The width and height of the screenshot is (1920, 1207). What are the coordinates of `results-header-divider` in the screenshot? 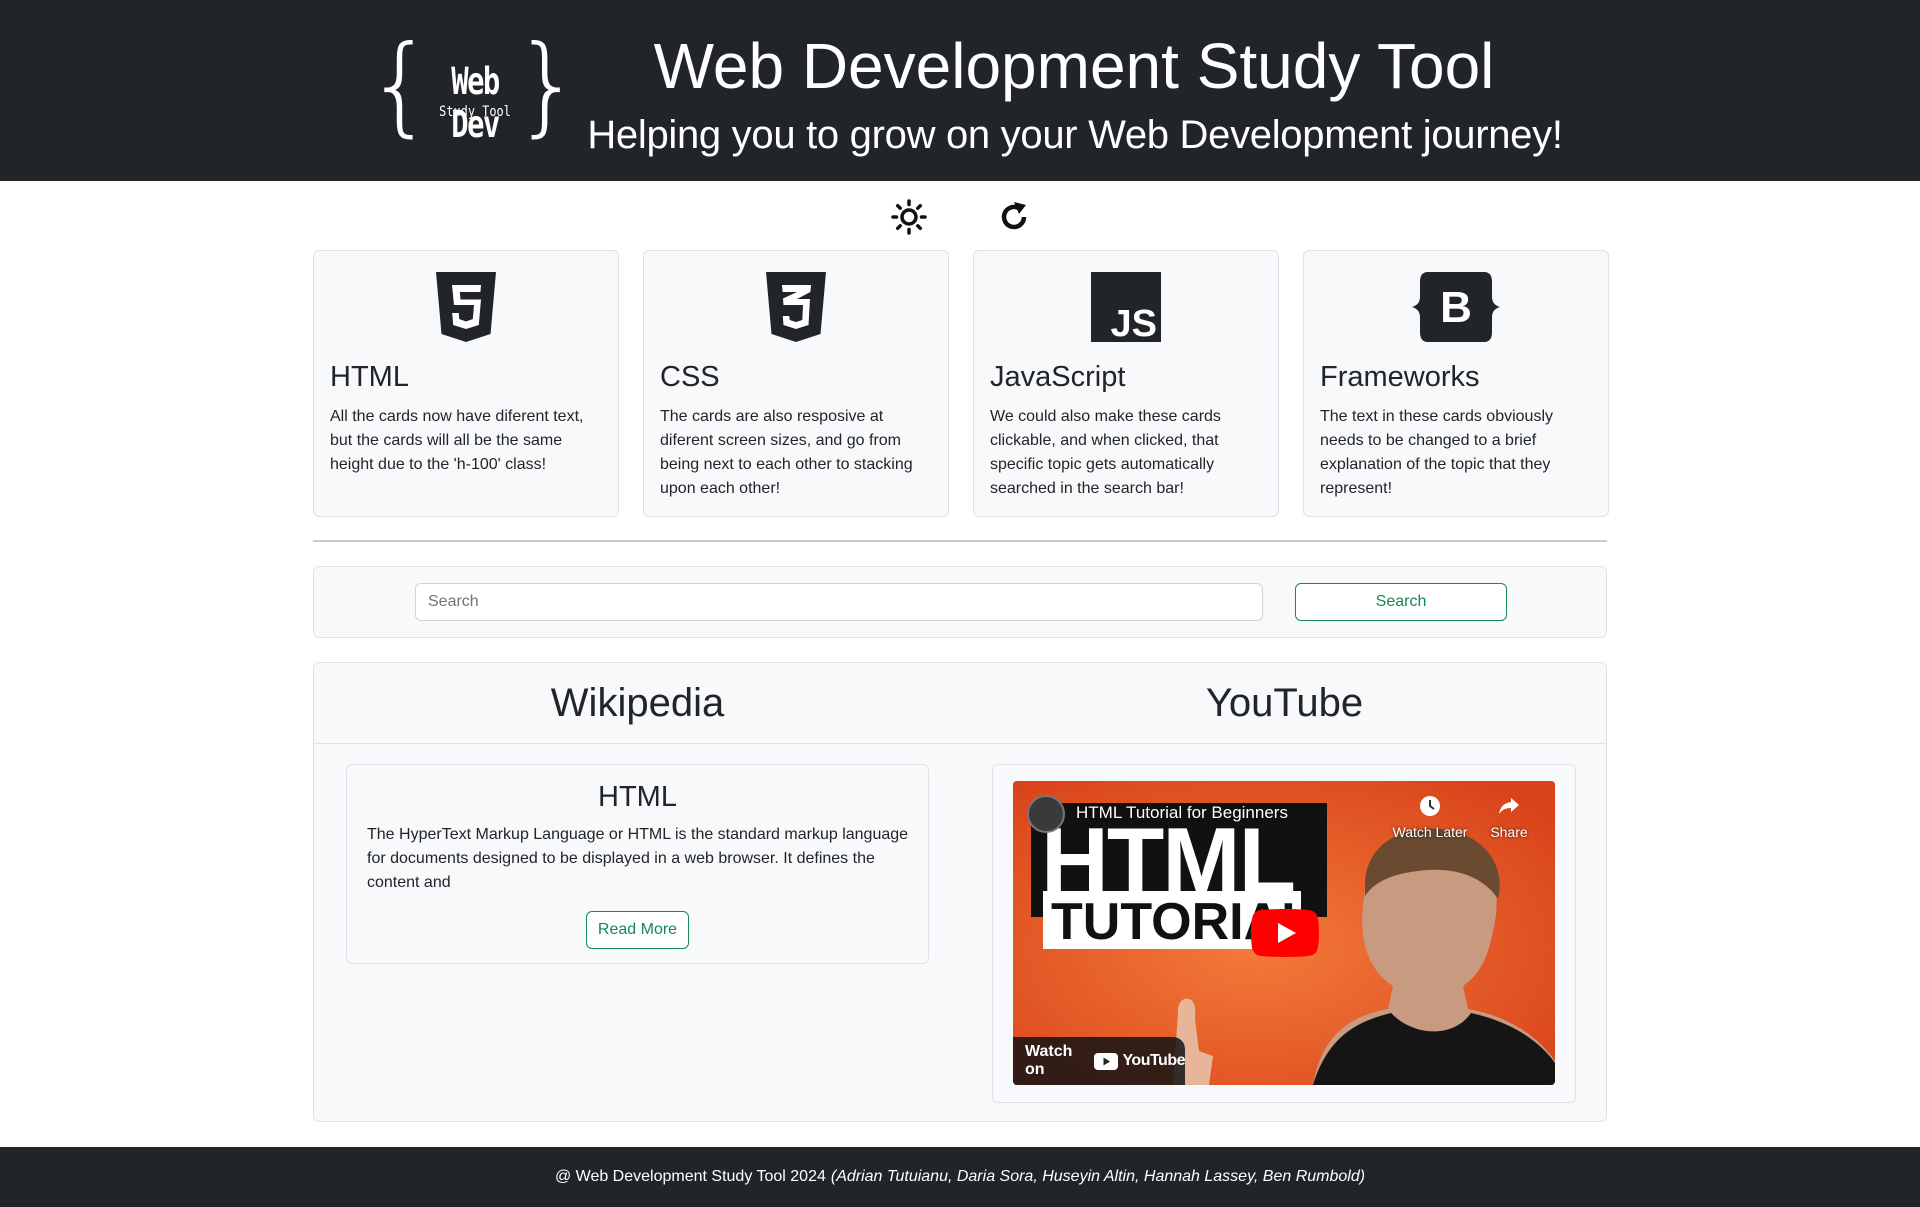 It's located at (960, 743).